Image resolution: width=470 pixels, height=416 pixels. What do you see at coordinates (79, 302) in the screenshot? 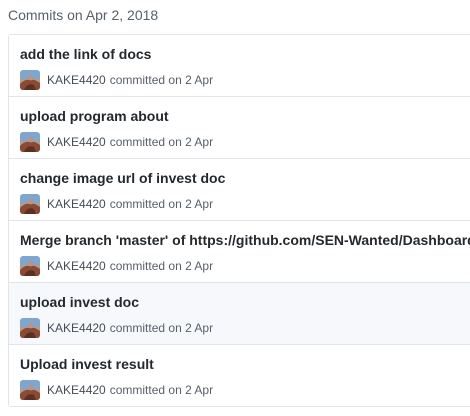
I see `commit-title-link: upload invest doc` at bounding box center [79, 302].